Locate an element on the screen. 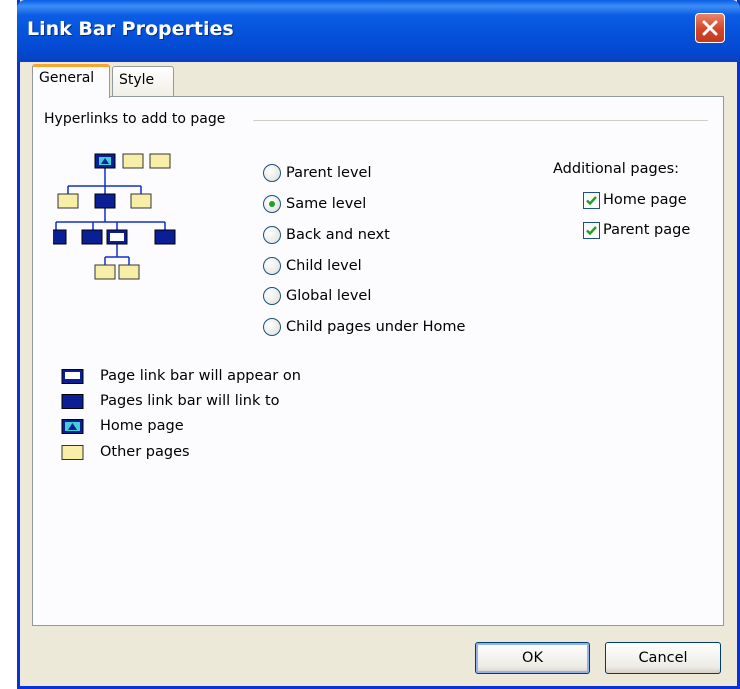 The width and height of the screenshot is (740, 689). legend-item-linked-pages: Pages link bar will link to is located at coordinates (169, 401).